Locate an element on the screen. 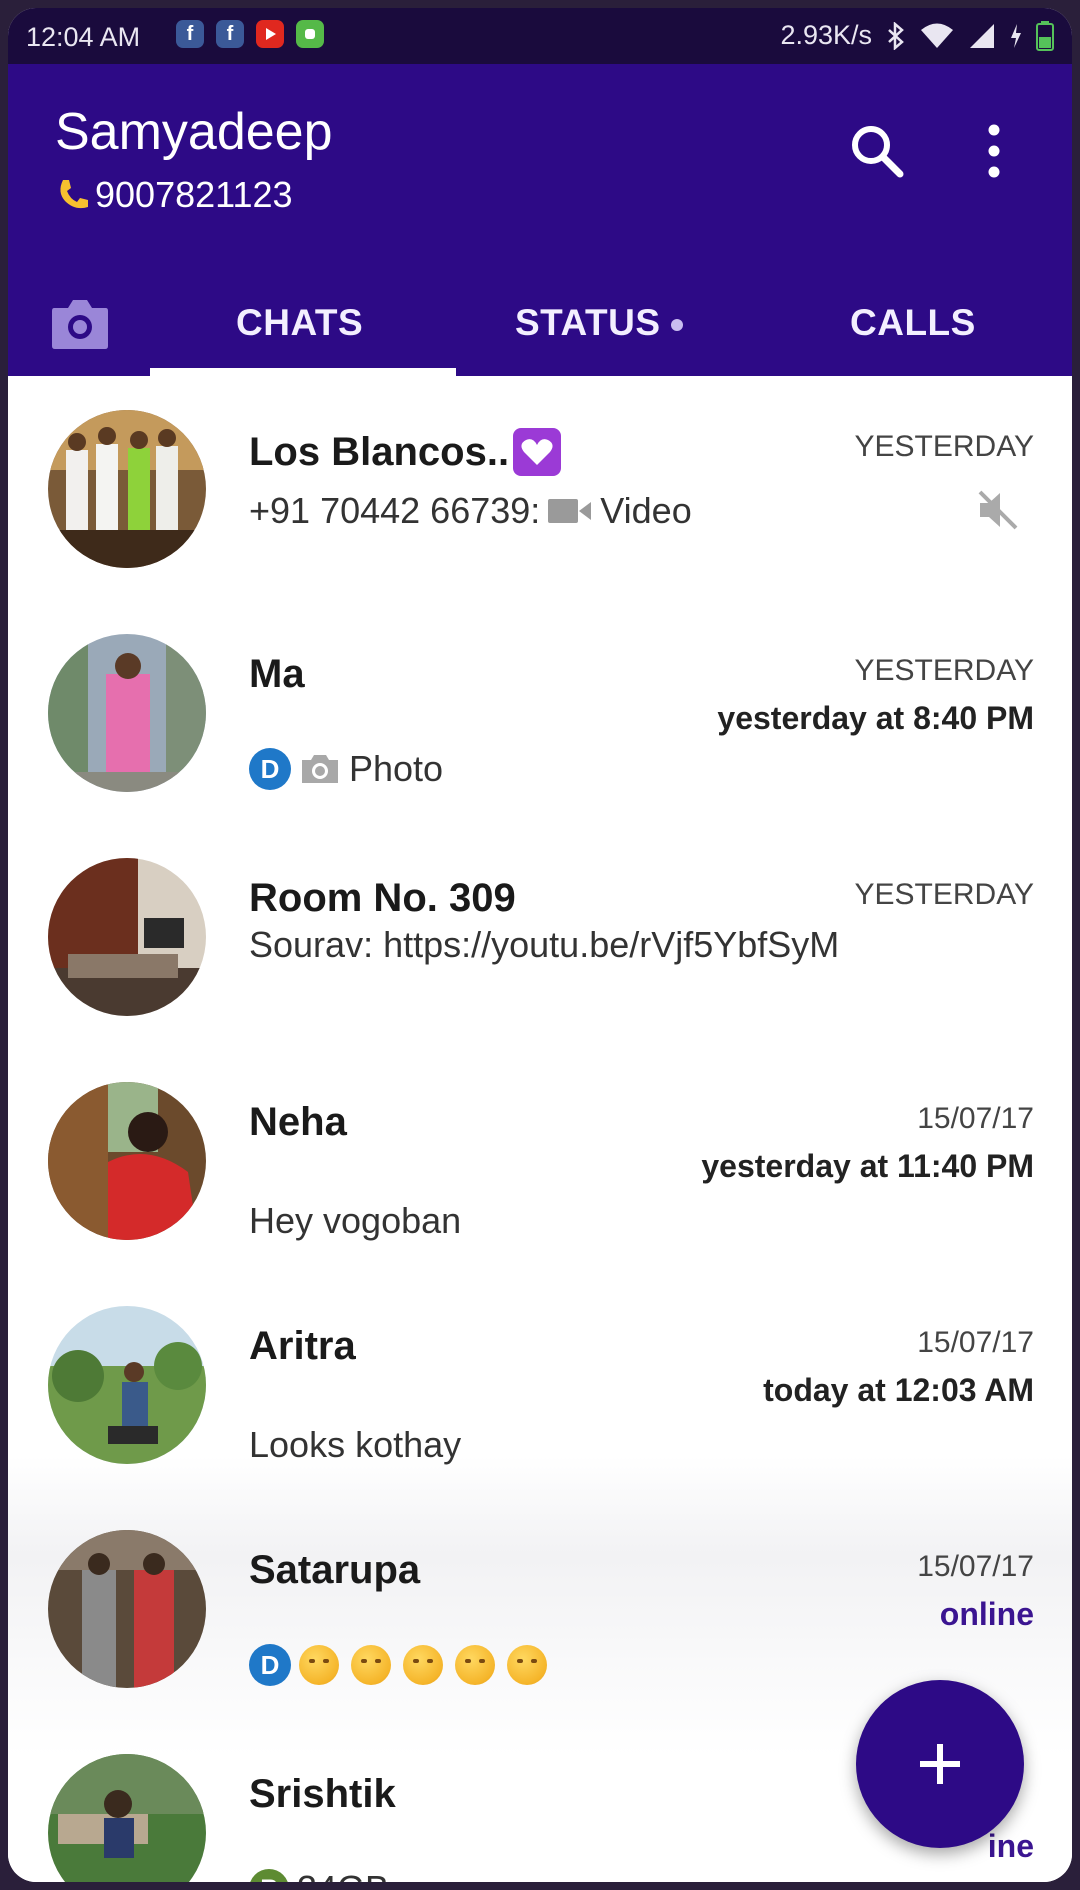 This screenshot has height=1890, width=1080. profile-name: Samyadeep is located at coordinates (194, 132).